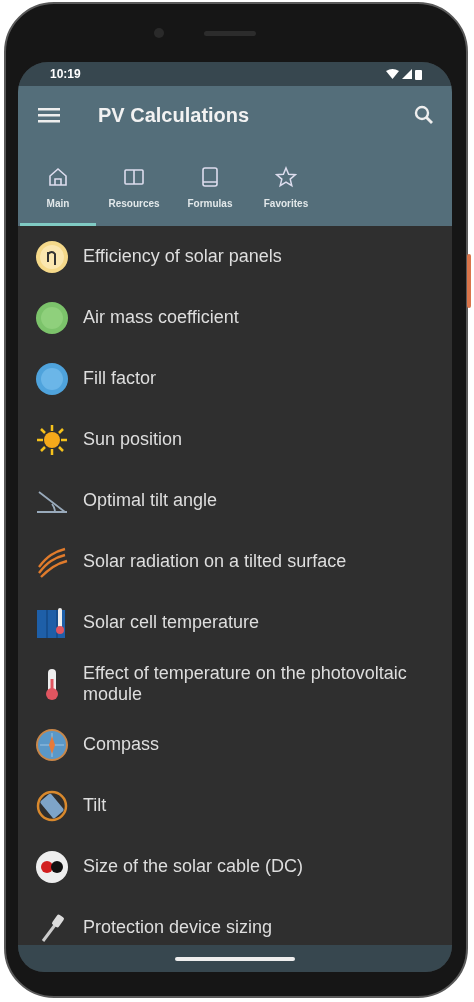  What do you see at coordinates (235, 439) in the screenshot?
I see `list-item: Sun position` at bounding box center [235, 439].